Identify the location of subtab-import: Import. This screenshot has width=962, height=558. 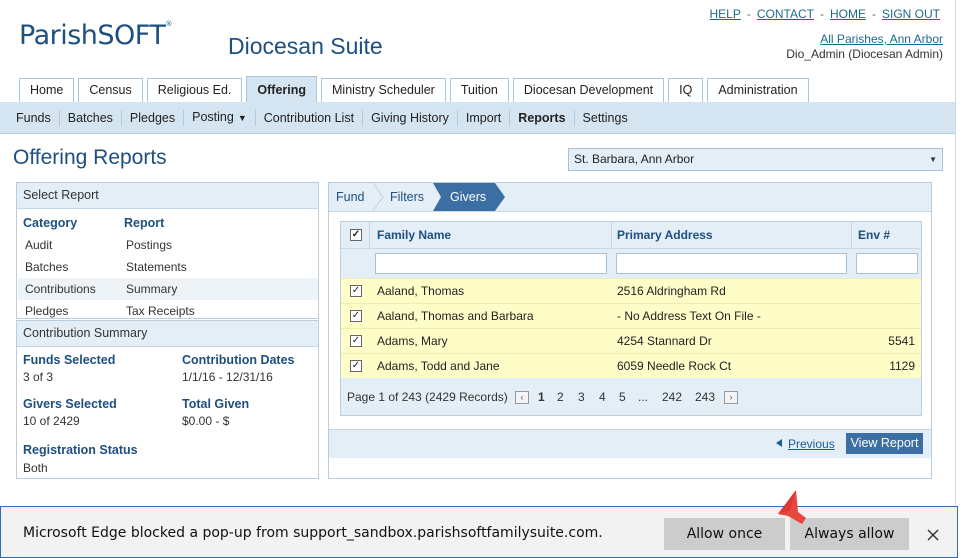
(484, 117).